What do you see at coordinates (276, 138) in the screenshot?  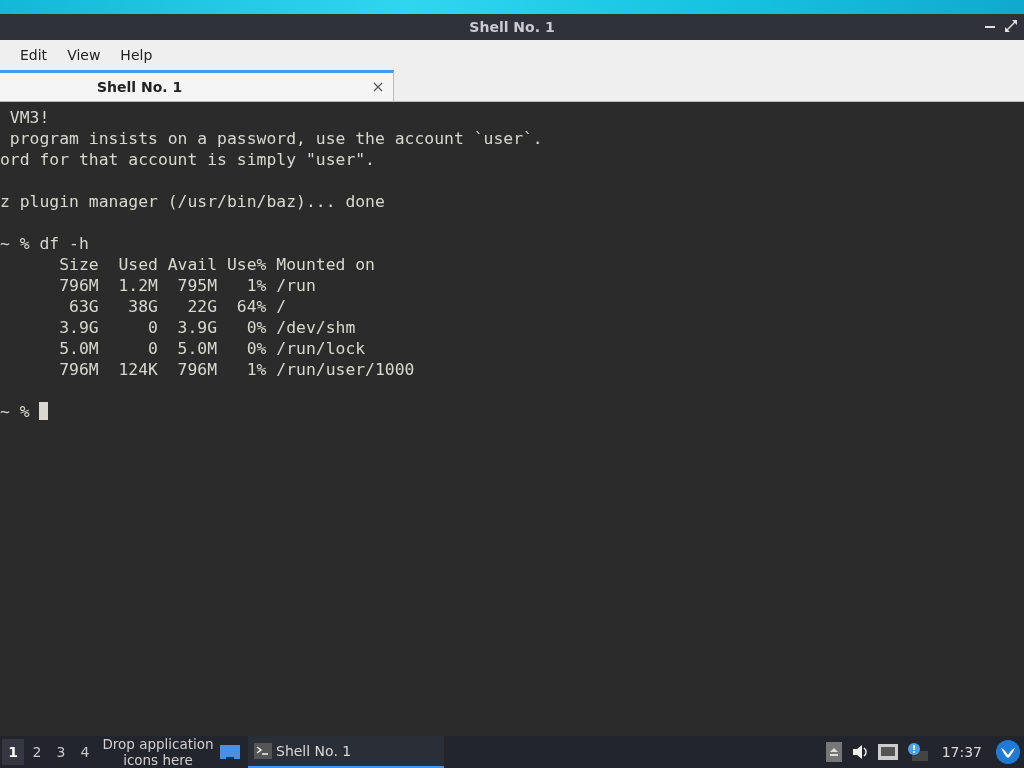 I see `terminal-line: program insists on a password, use the account `user`.` at bounding box center [276, 138].